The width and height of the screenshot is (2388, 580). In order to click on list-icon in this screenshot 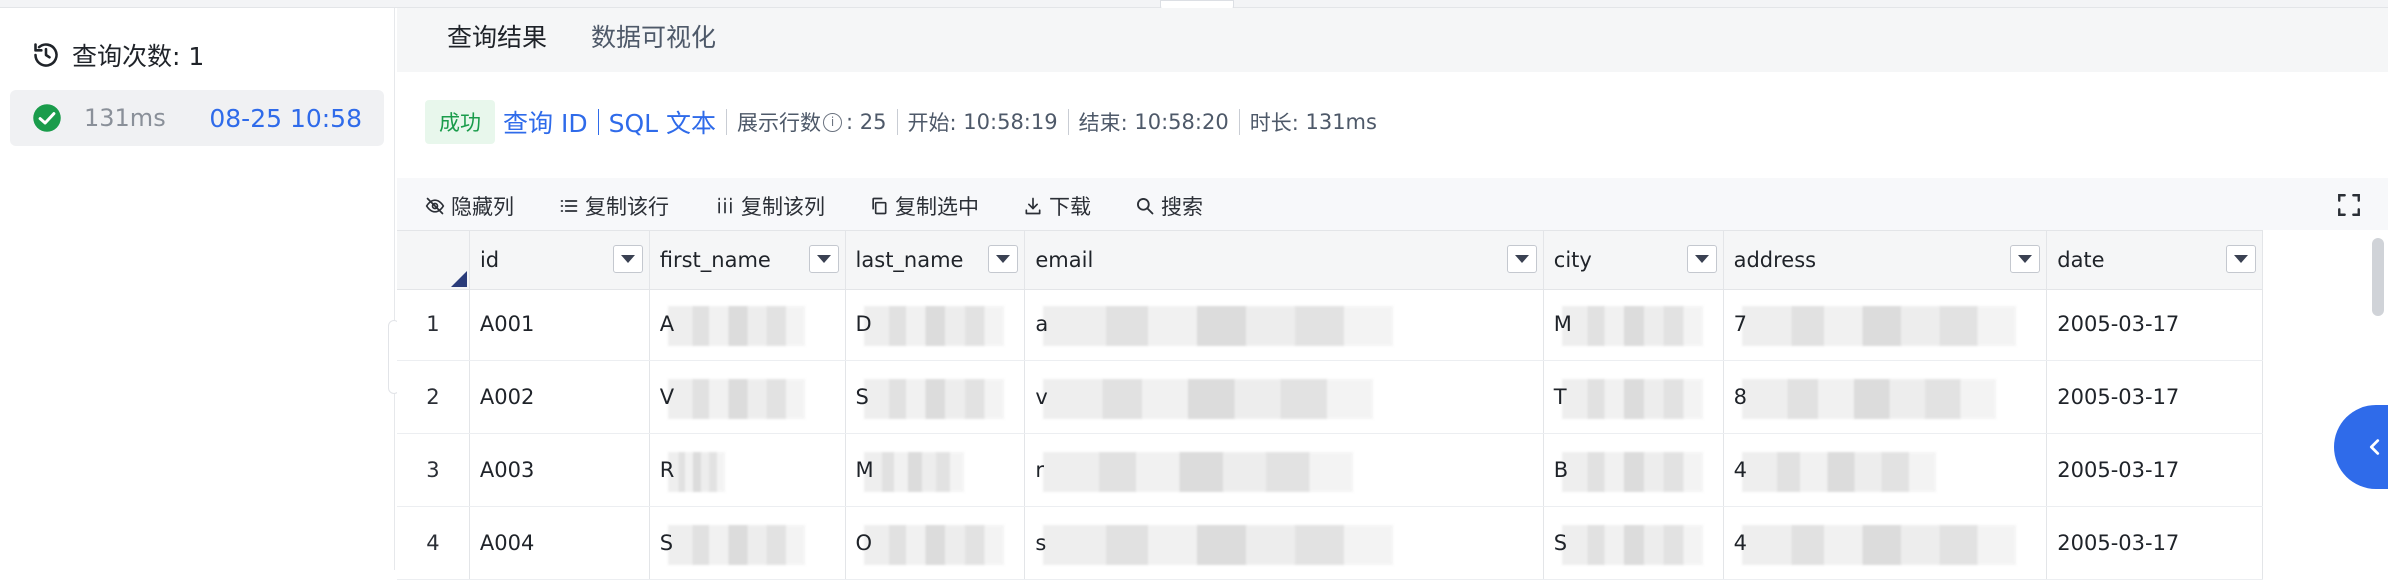, I will do `click(569, 206)`.